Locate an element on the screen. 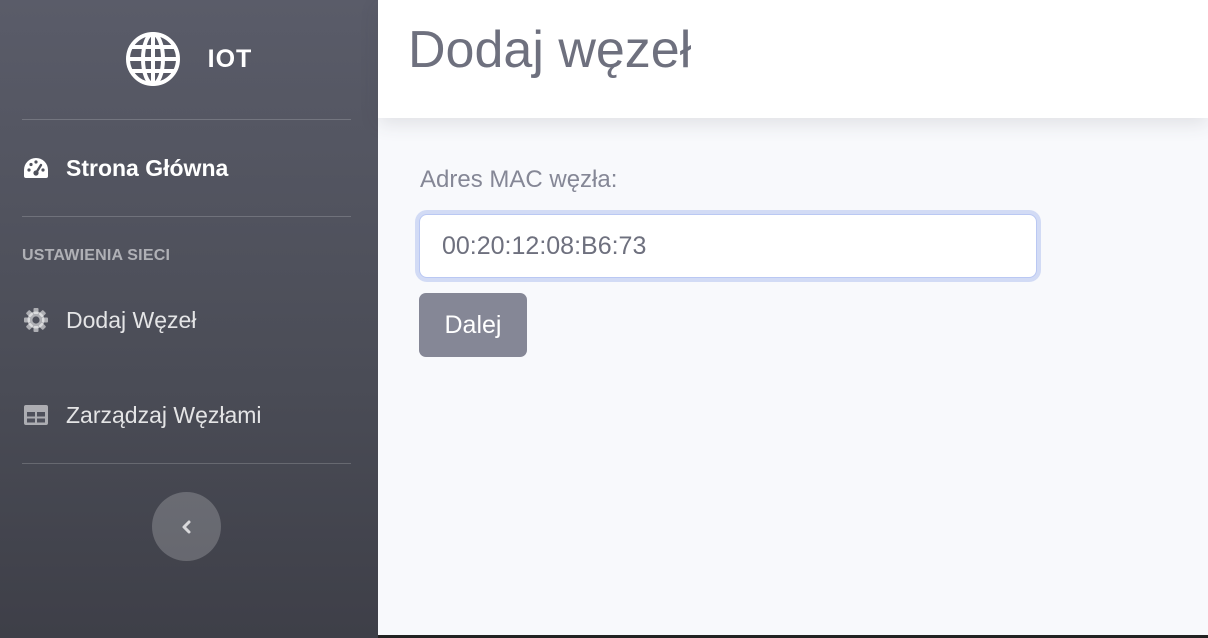  sidebar-section-heading: USTAWIENIA SIECI is located at coordinates (96, 255).